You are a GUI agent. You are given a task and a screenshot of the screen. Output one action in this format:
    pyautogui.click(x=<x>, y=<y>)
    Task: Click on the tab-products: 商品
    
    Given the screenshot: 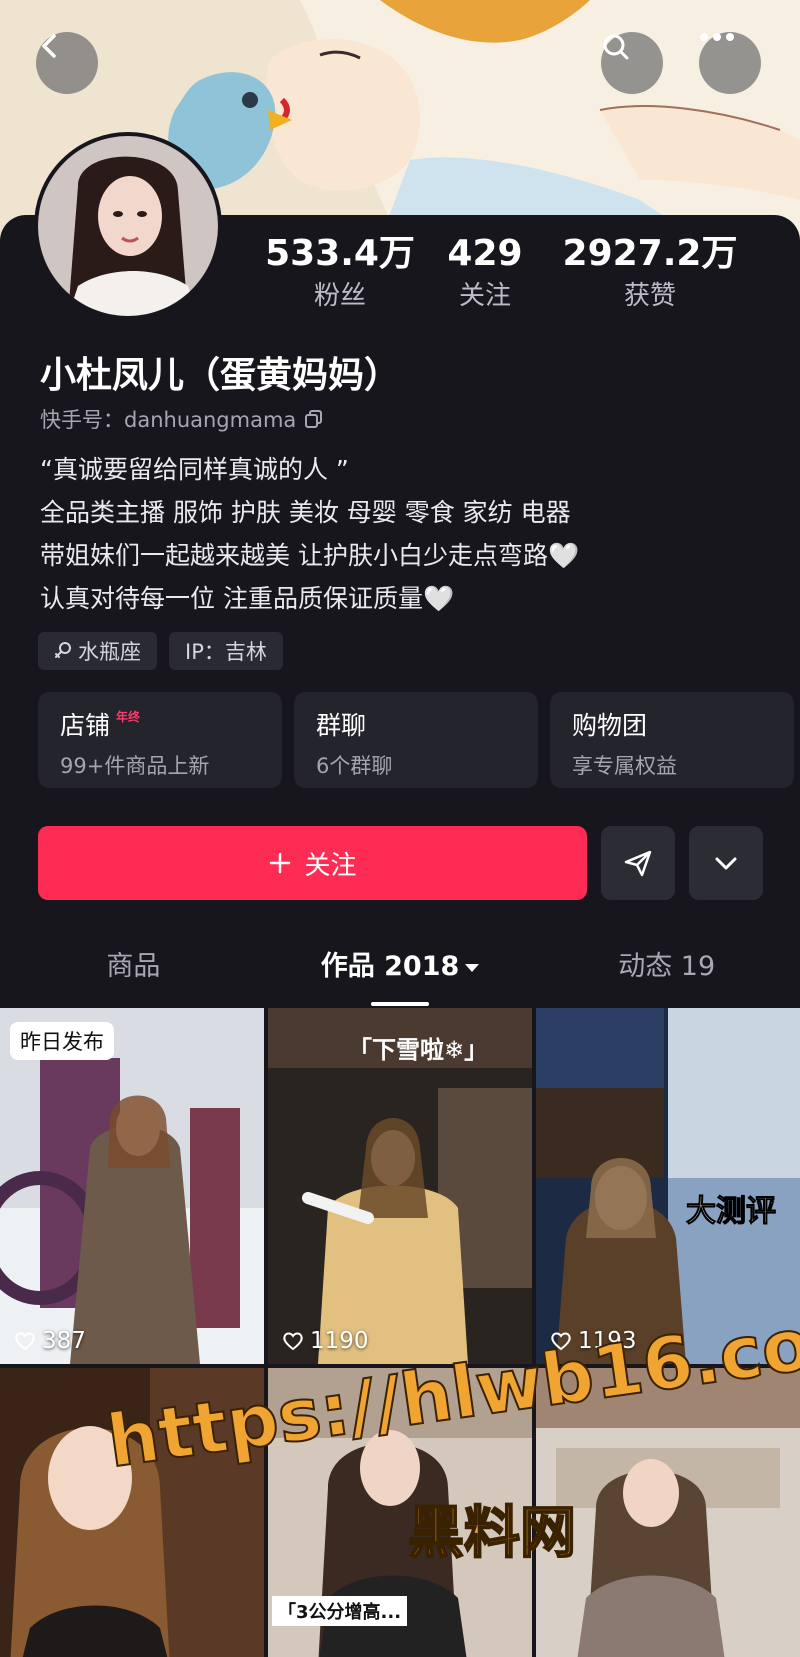 What is the action you would take?
    pyautogui.click(x=133, y=976)
    